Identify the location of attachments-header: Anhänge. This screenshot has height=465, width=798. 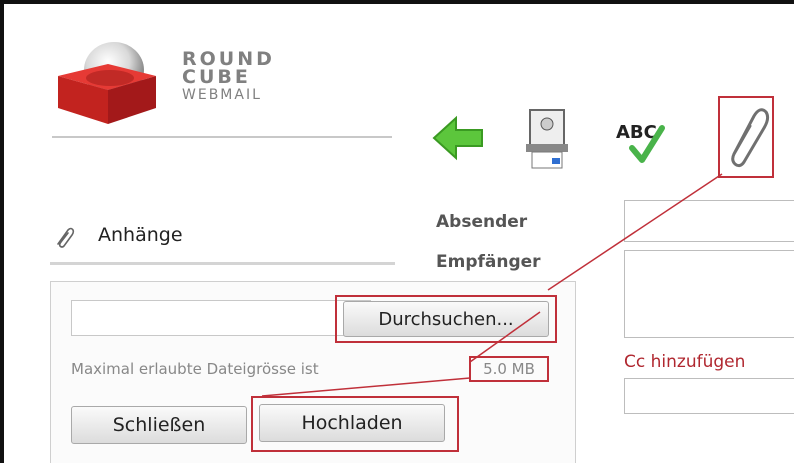
(222, 240).